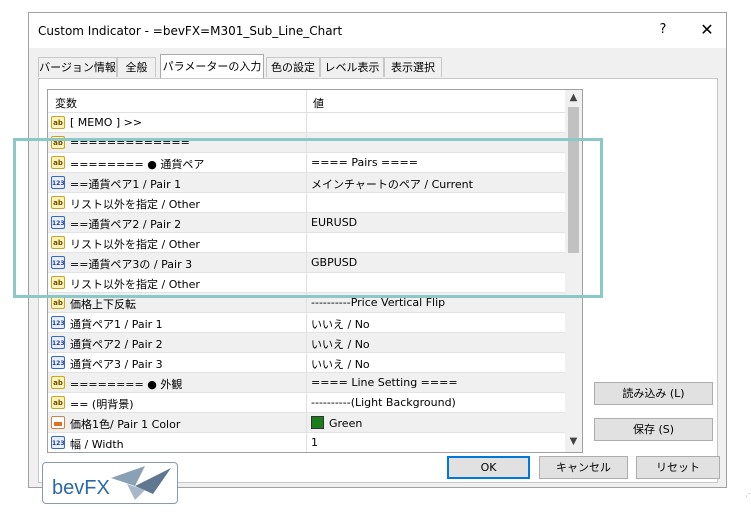  Describe the element at coordinates (653, 429) in the screenshot. I see `save-button: 保存 (S)` at that location.